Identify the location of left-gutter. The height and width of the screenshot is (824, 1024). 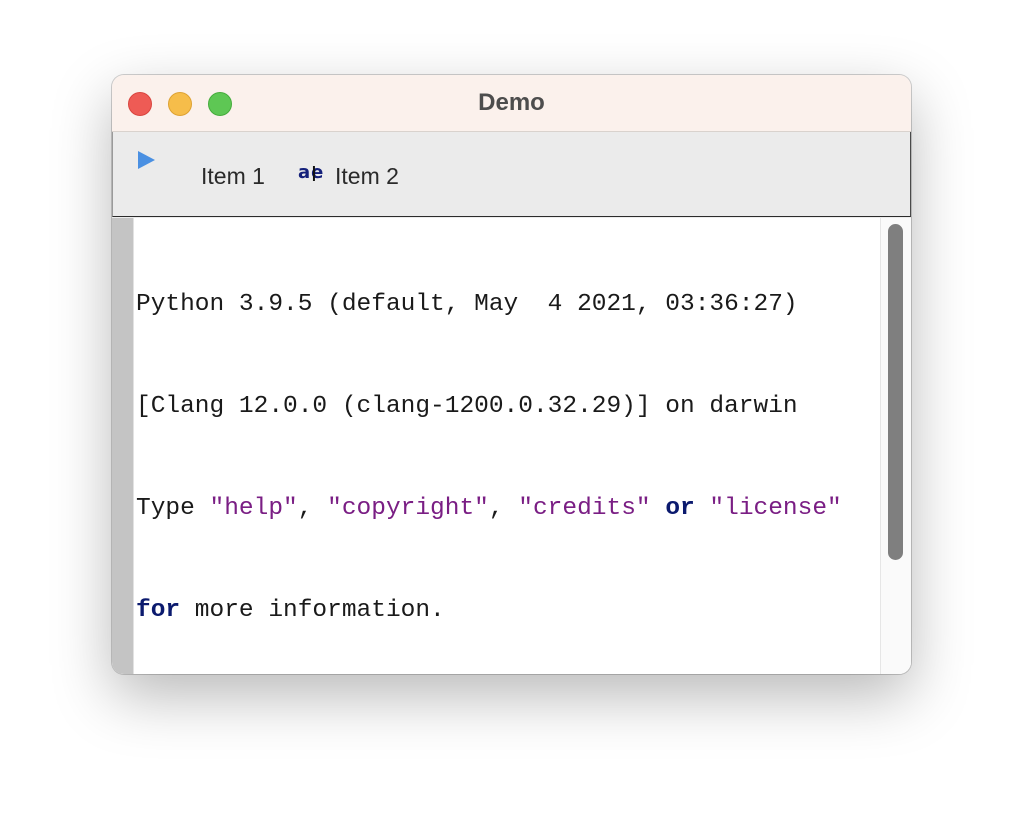
(122, 446).